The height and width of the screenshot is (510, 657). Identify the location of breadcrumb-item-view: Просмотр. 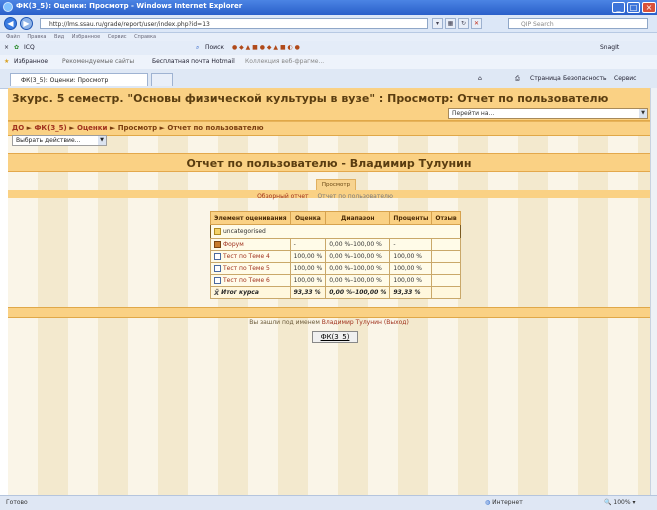
(137, 128).